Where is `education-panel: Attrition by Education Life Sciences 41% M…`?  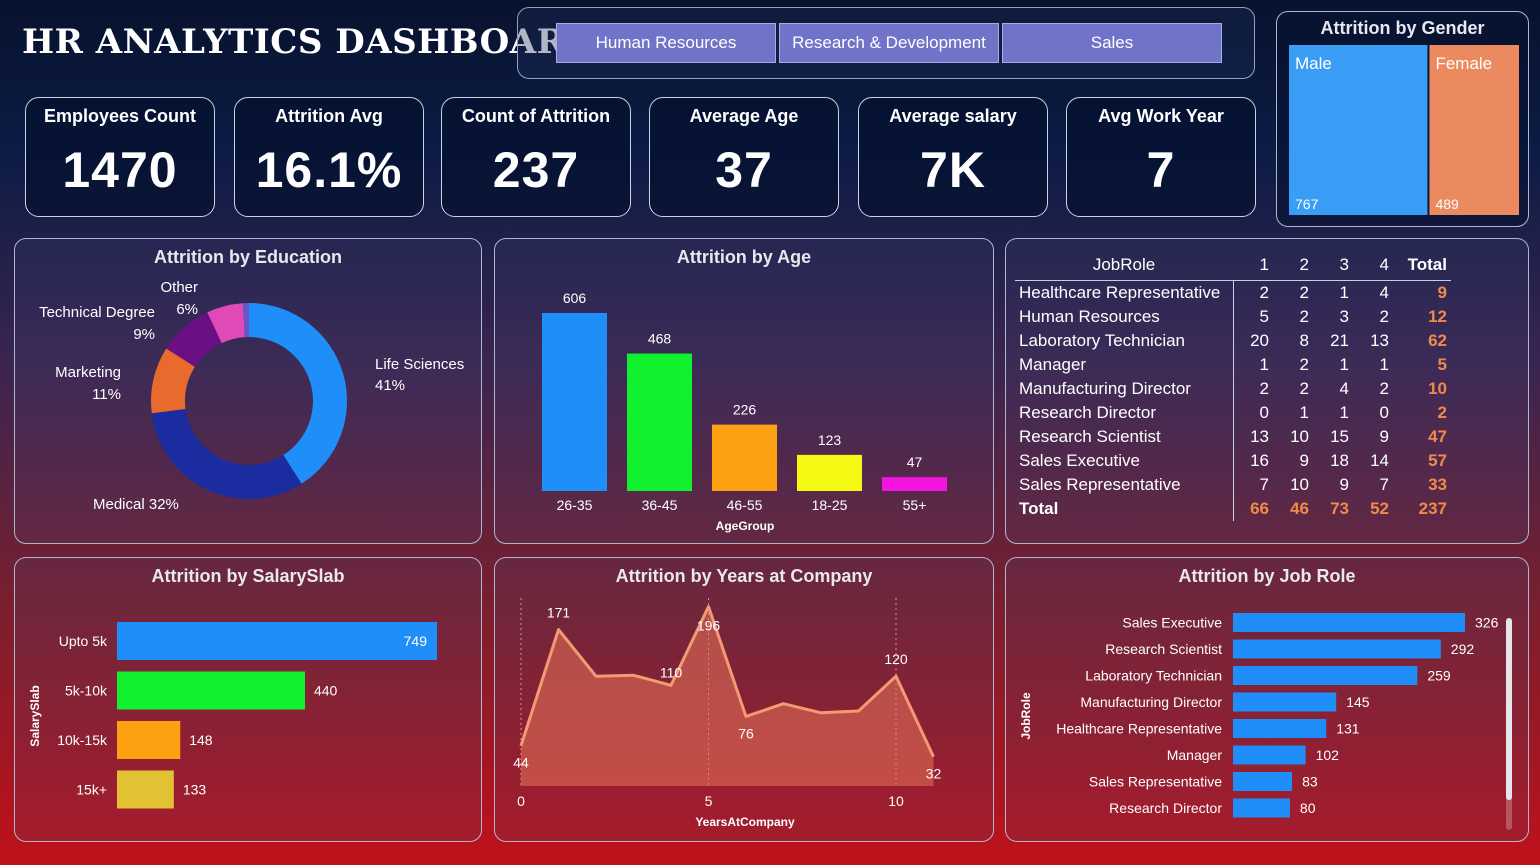 education-panel: Attrition by Education Life Sciences 41% M… is located at coordinates (248, 391).